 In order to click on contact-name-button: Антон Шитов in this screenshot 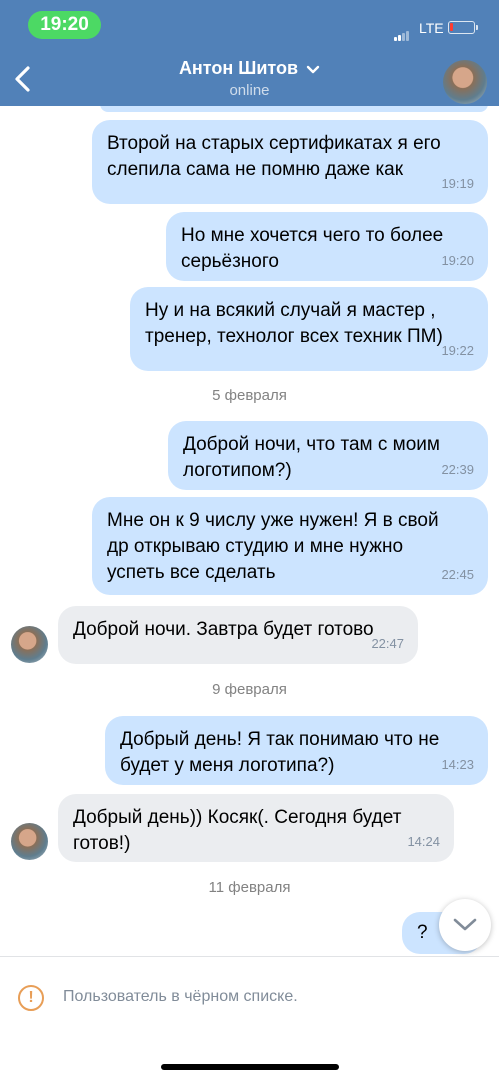, I will do `click(249, 69)`.